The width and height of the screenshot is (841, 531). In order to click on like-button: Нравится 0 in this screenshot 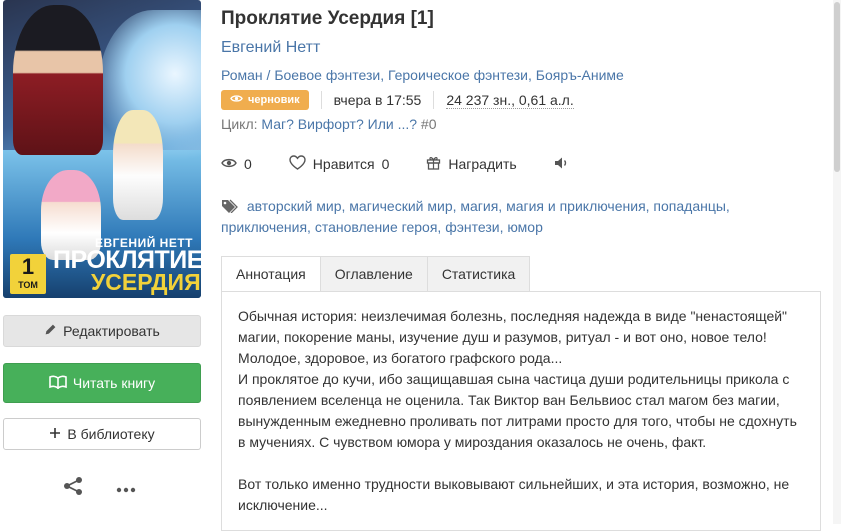, I will do `click(339, 164)`.